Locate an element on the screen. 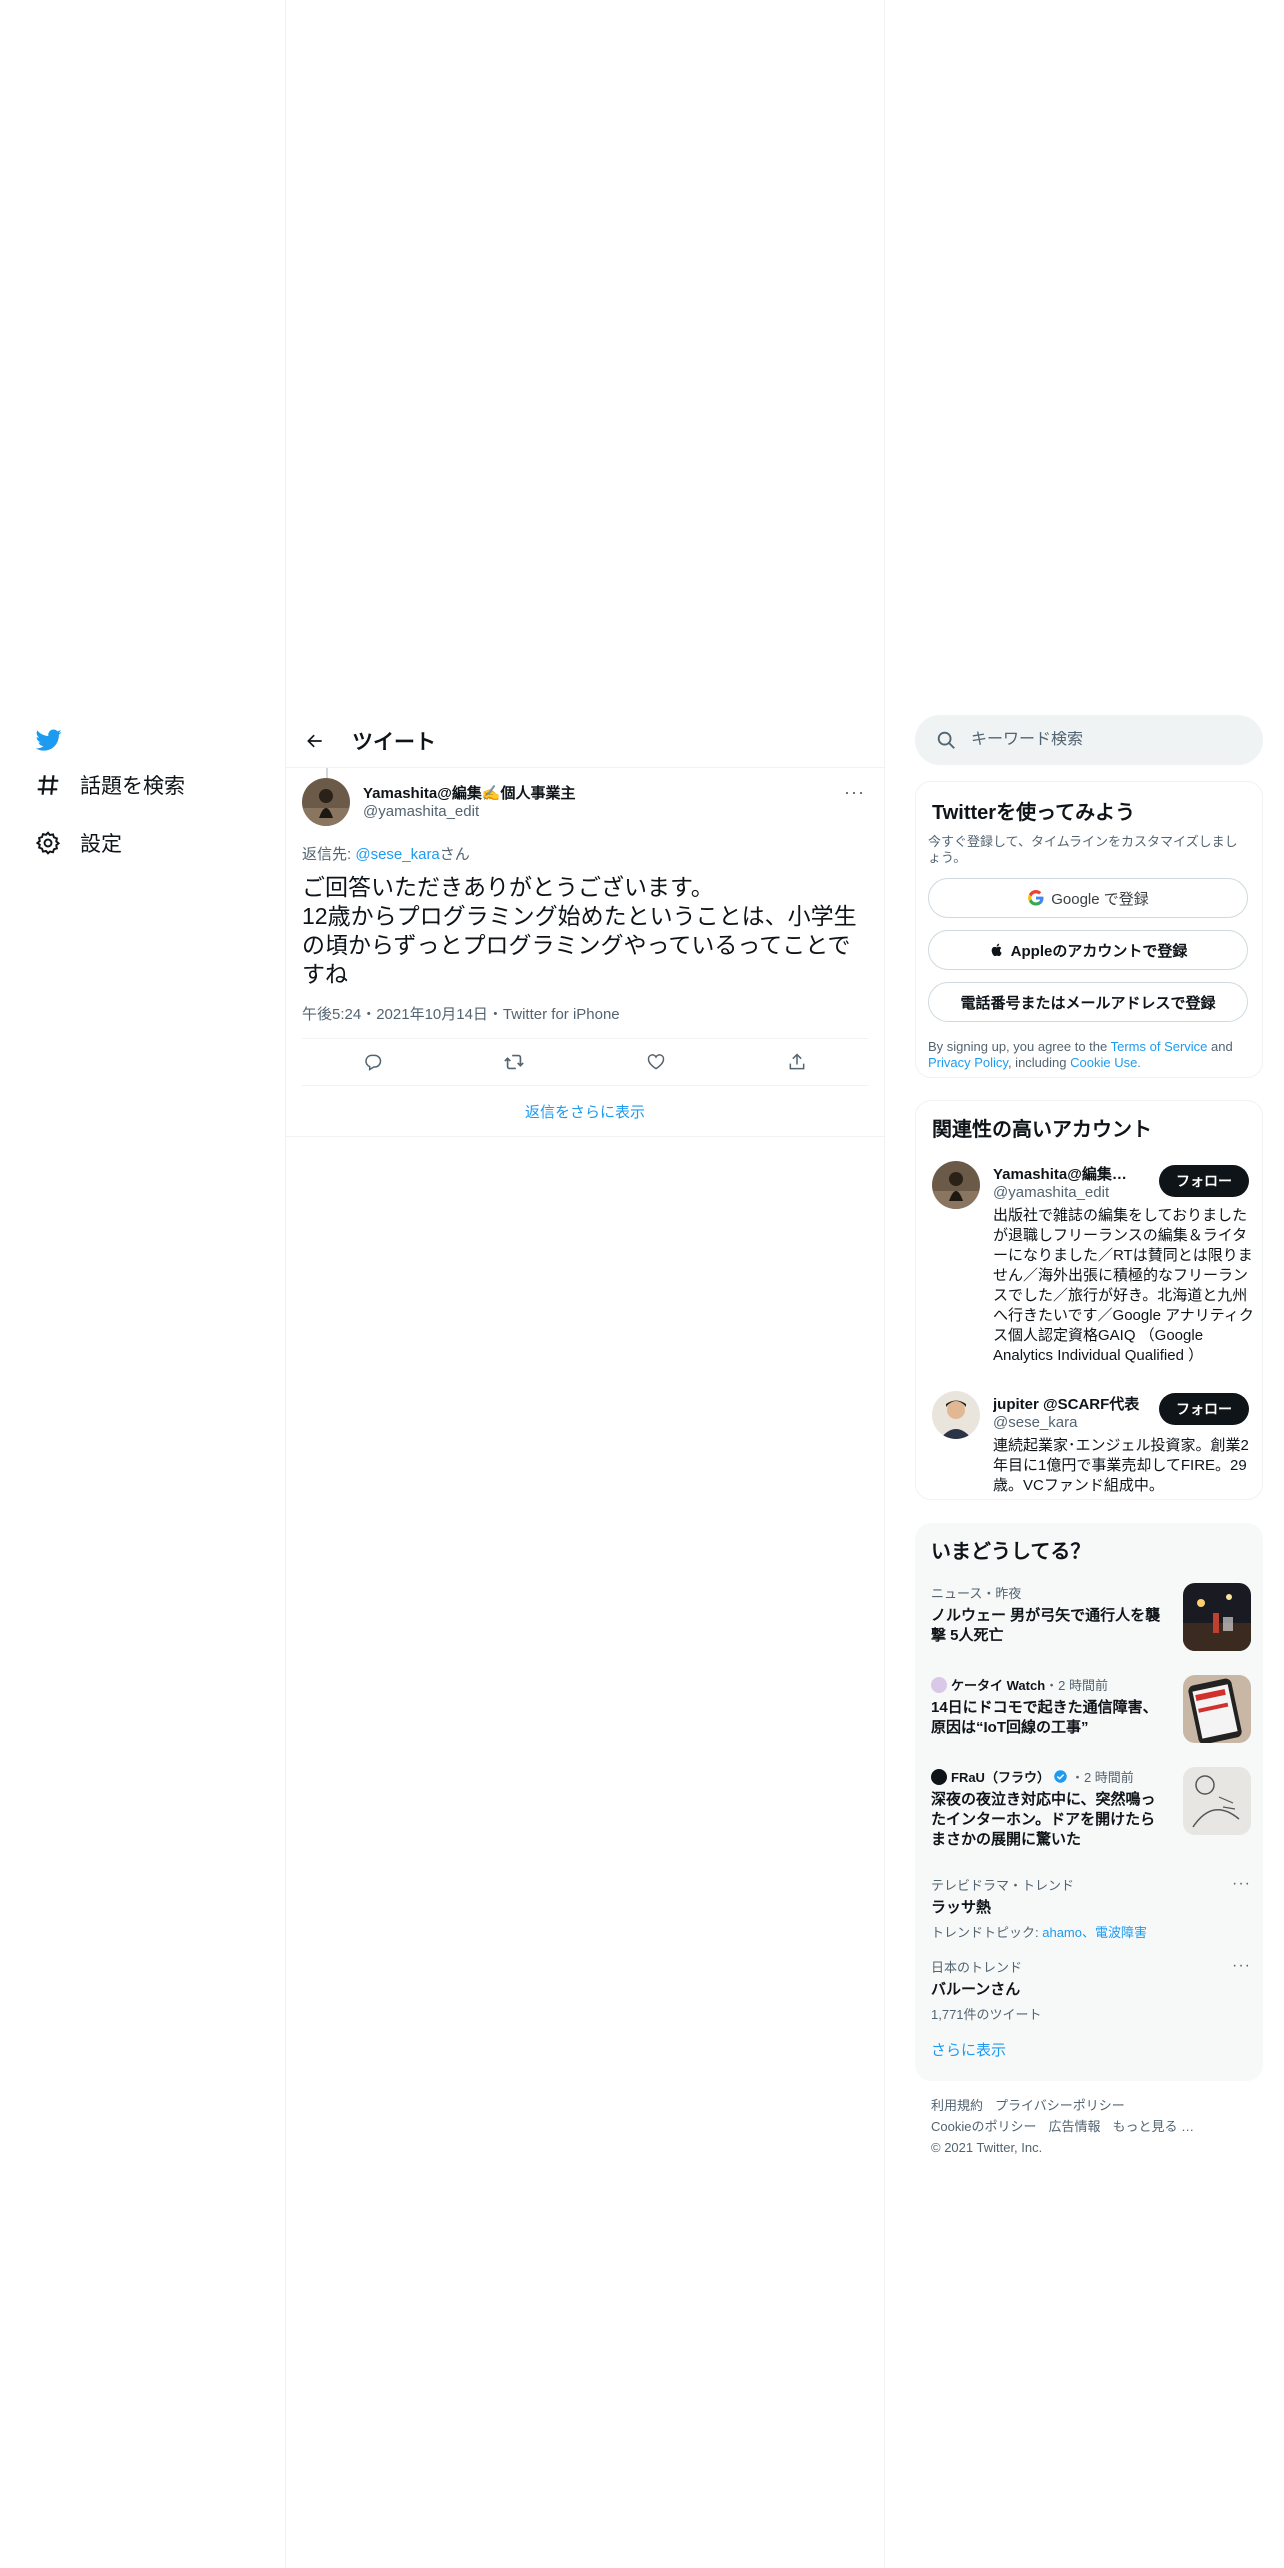 The width and height of the screenshot is (1284, 2568). footer-link: 広告情報 is located at coordinates (1074, 2126).